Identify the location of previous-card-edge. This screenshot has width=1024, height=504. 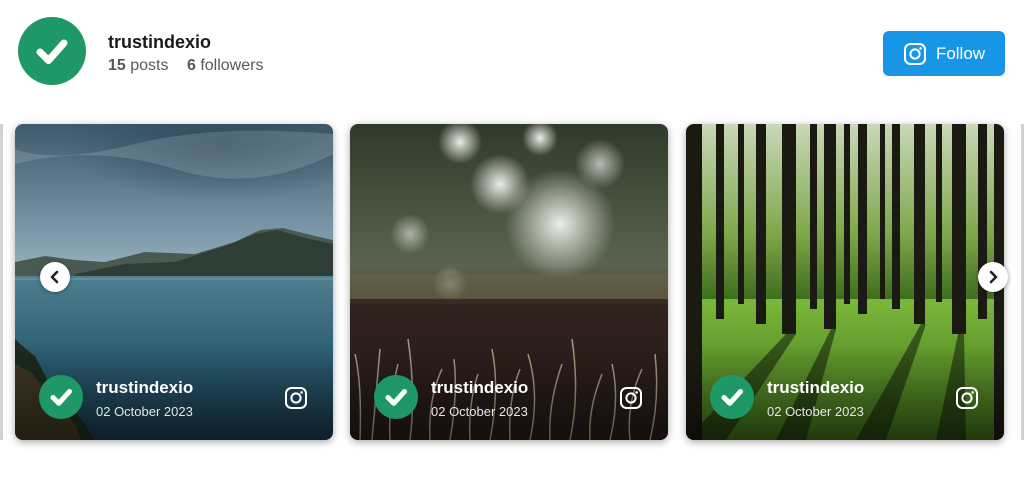
(1, 282).